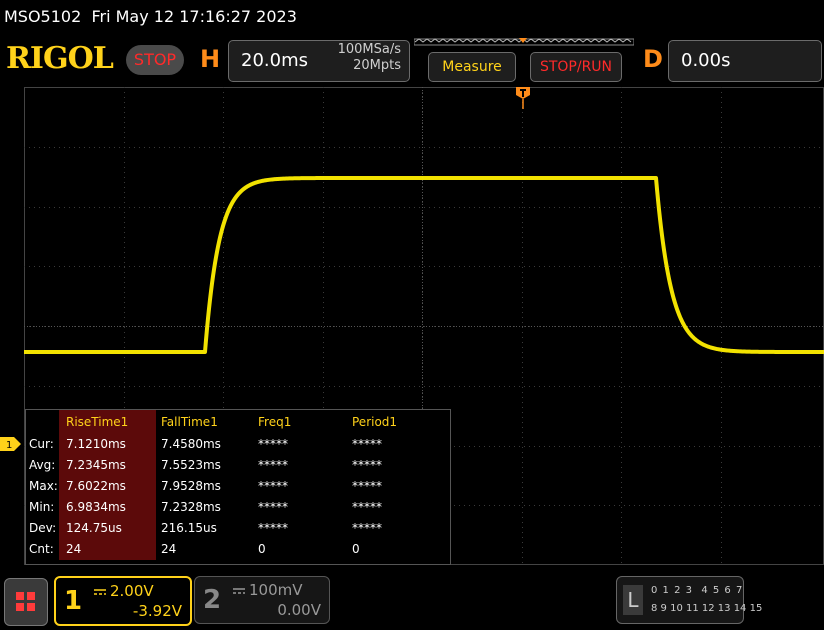 The image size is (824, 630). I want to click on channel-2-settings: 2 100mV 0.00V, so click(262, 600).